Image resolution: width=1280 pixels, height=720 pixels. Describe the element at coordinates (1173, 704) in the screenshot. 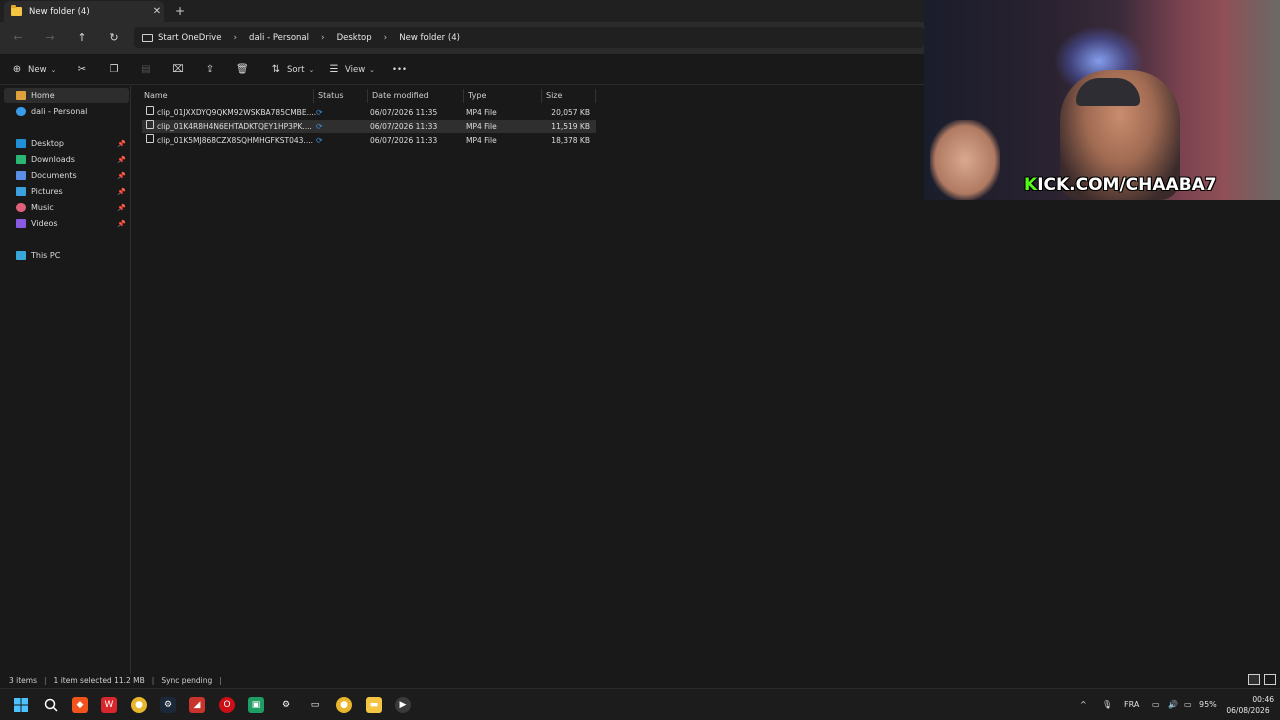

I see `volume-icon: 🔊` at that location.